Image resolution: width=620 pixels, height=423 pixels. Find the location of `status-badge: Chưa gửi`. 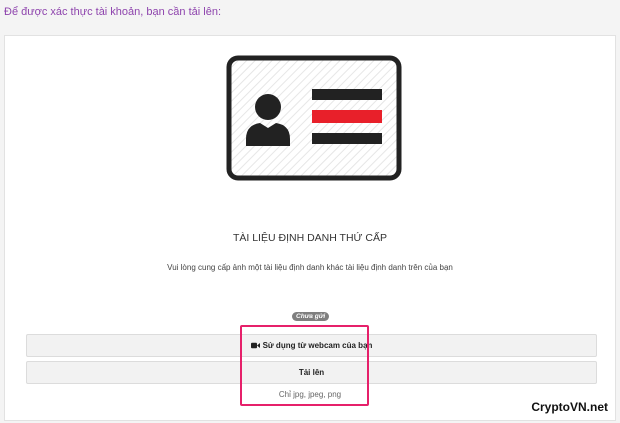

status-badge: Chưa gửi is located at coordinates (311, 316).